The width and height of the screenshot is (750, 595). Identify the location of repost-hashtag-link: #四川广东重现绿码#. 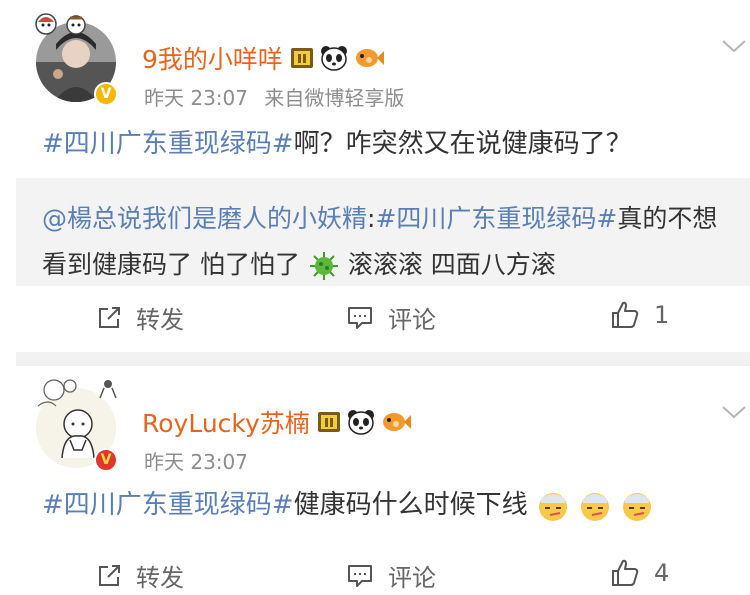
(496, 218).